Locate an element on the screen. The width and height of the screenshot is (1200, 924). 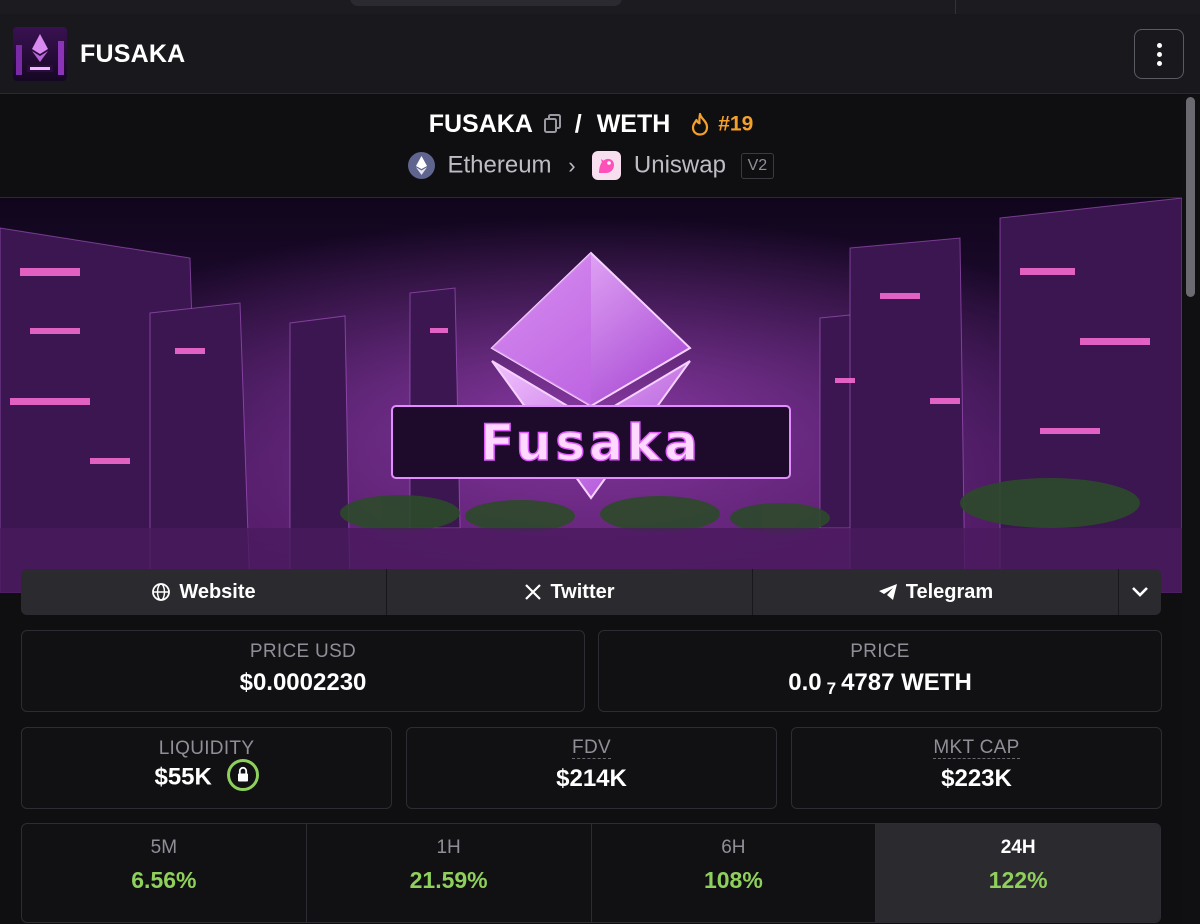
ethereum-icon is located at coordinates (421, 166).